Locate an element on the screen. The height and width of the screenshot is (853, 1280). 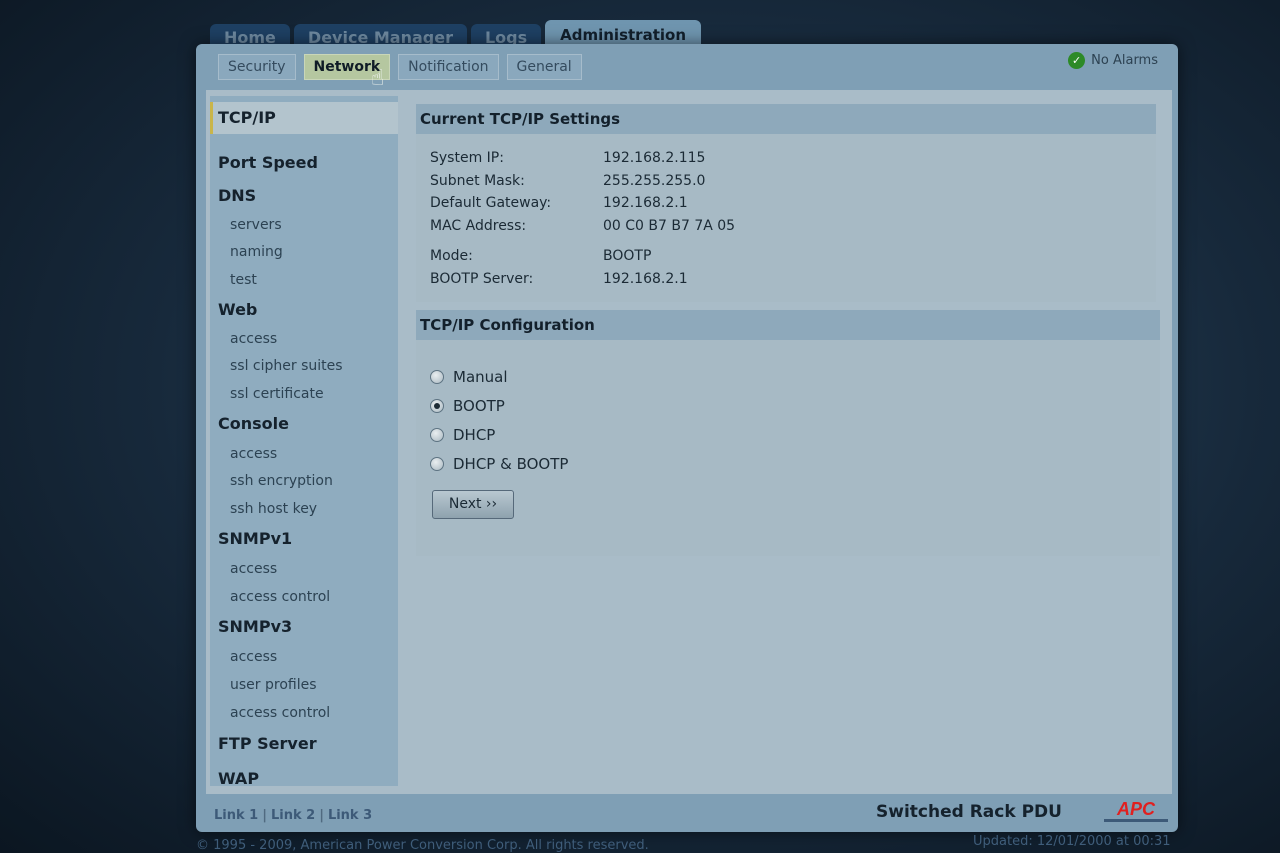
subtab-general: General is located at coordinates (544, 67).